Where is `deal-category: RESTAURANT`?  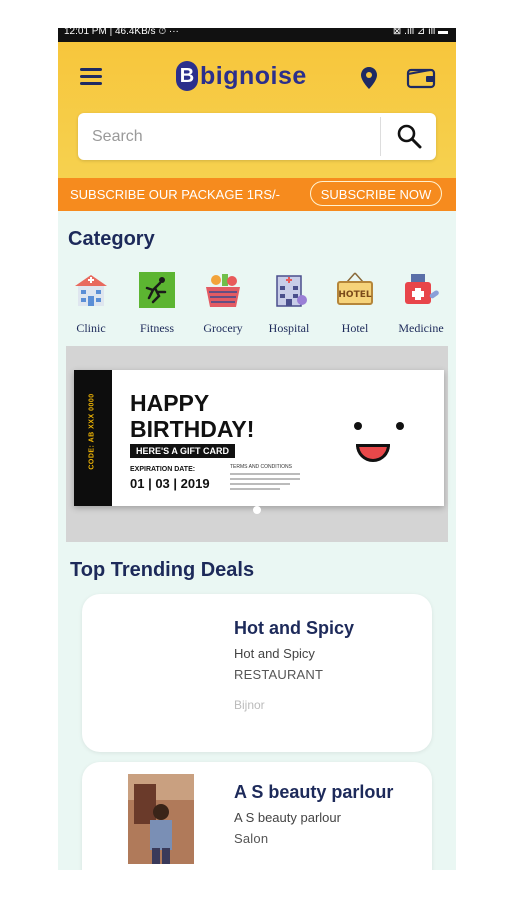 deal-category: RESTAURANT is located at coordinates (279, 674).